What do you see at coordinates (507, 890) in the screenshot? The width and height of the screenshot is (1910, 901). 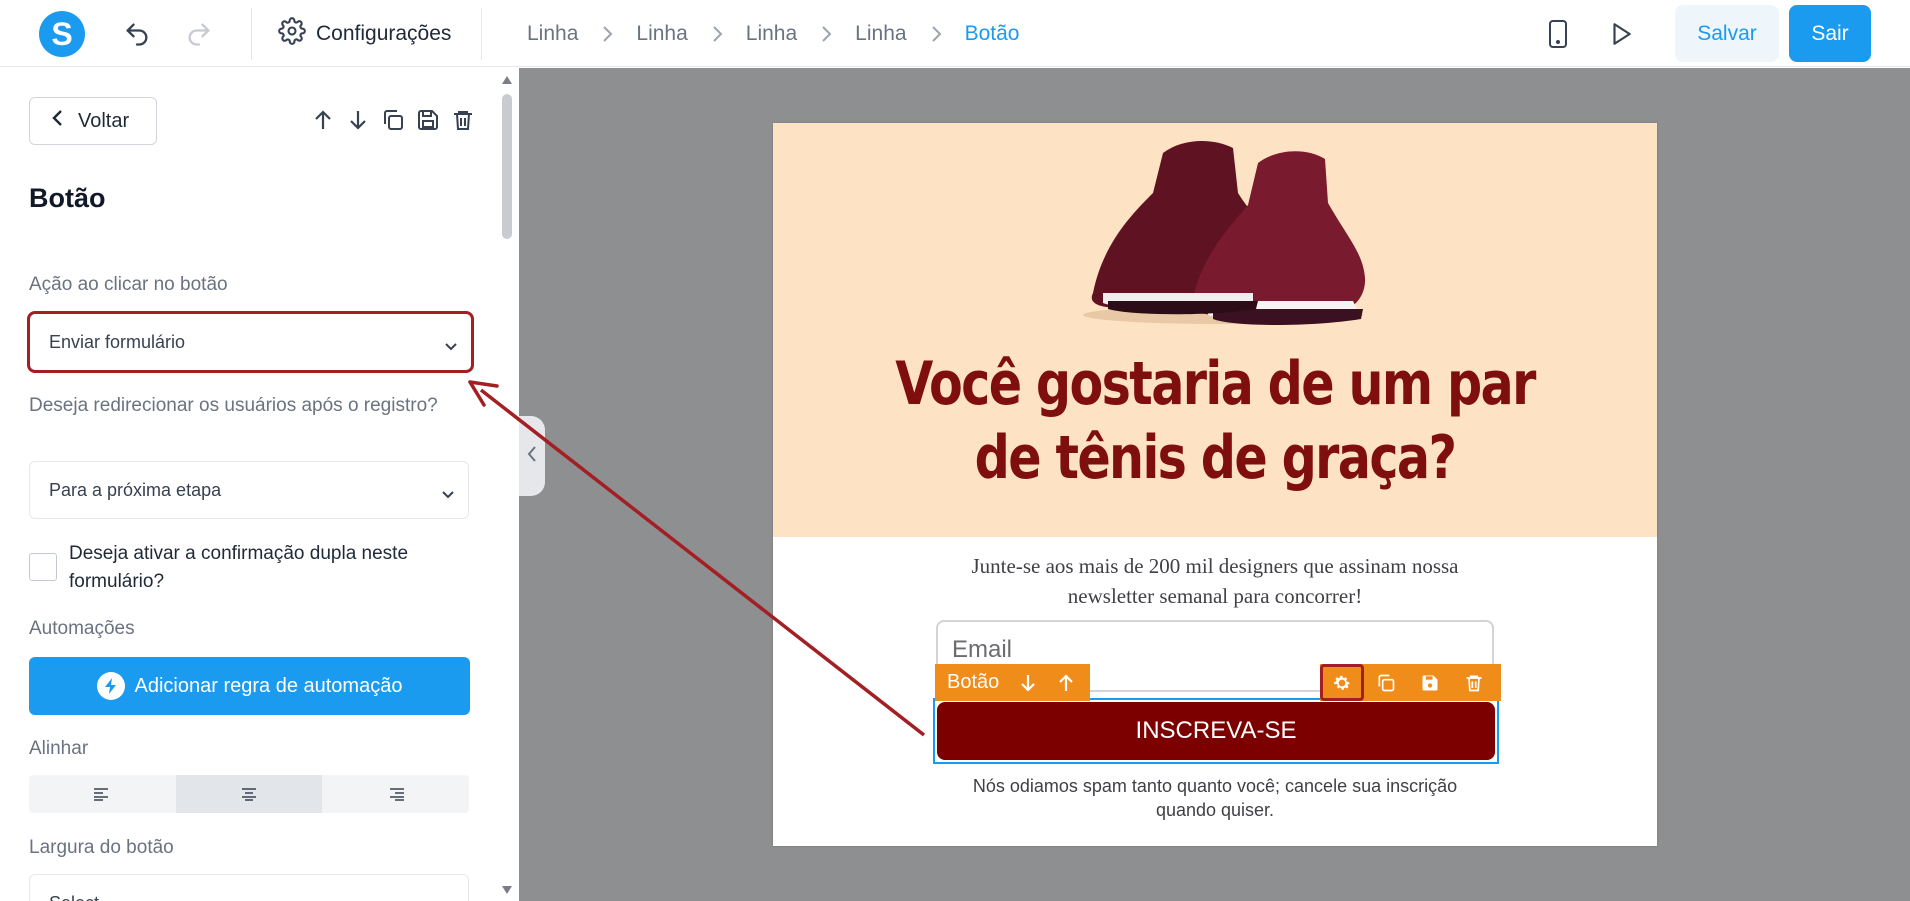 I see `scroll-down-arrow` at bounding box center [507, 890].